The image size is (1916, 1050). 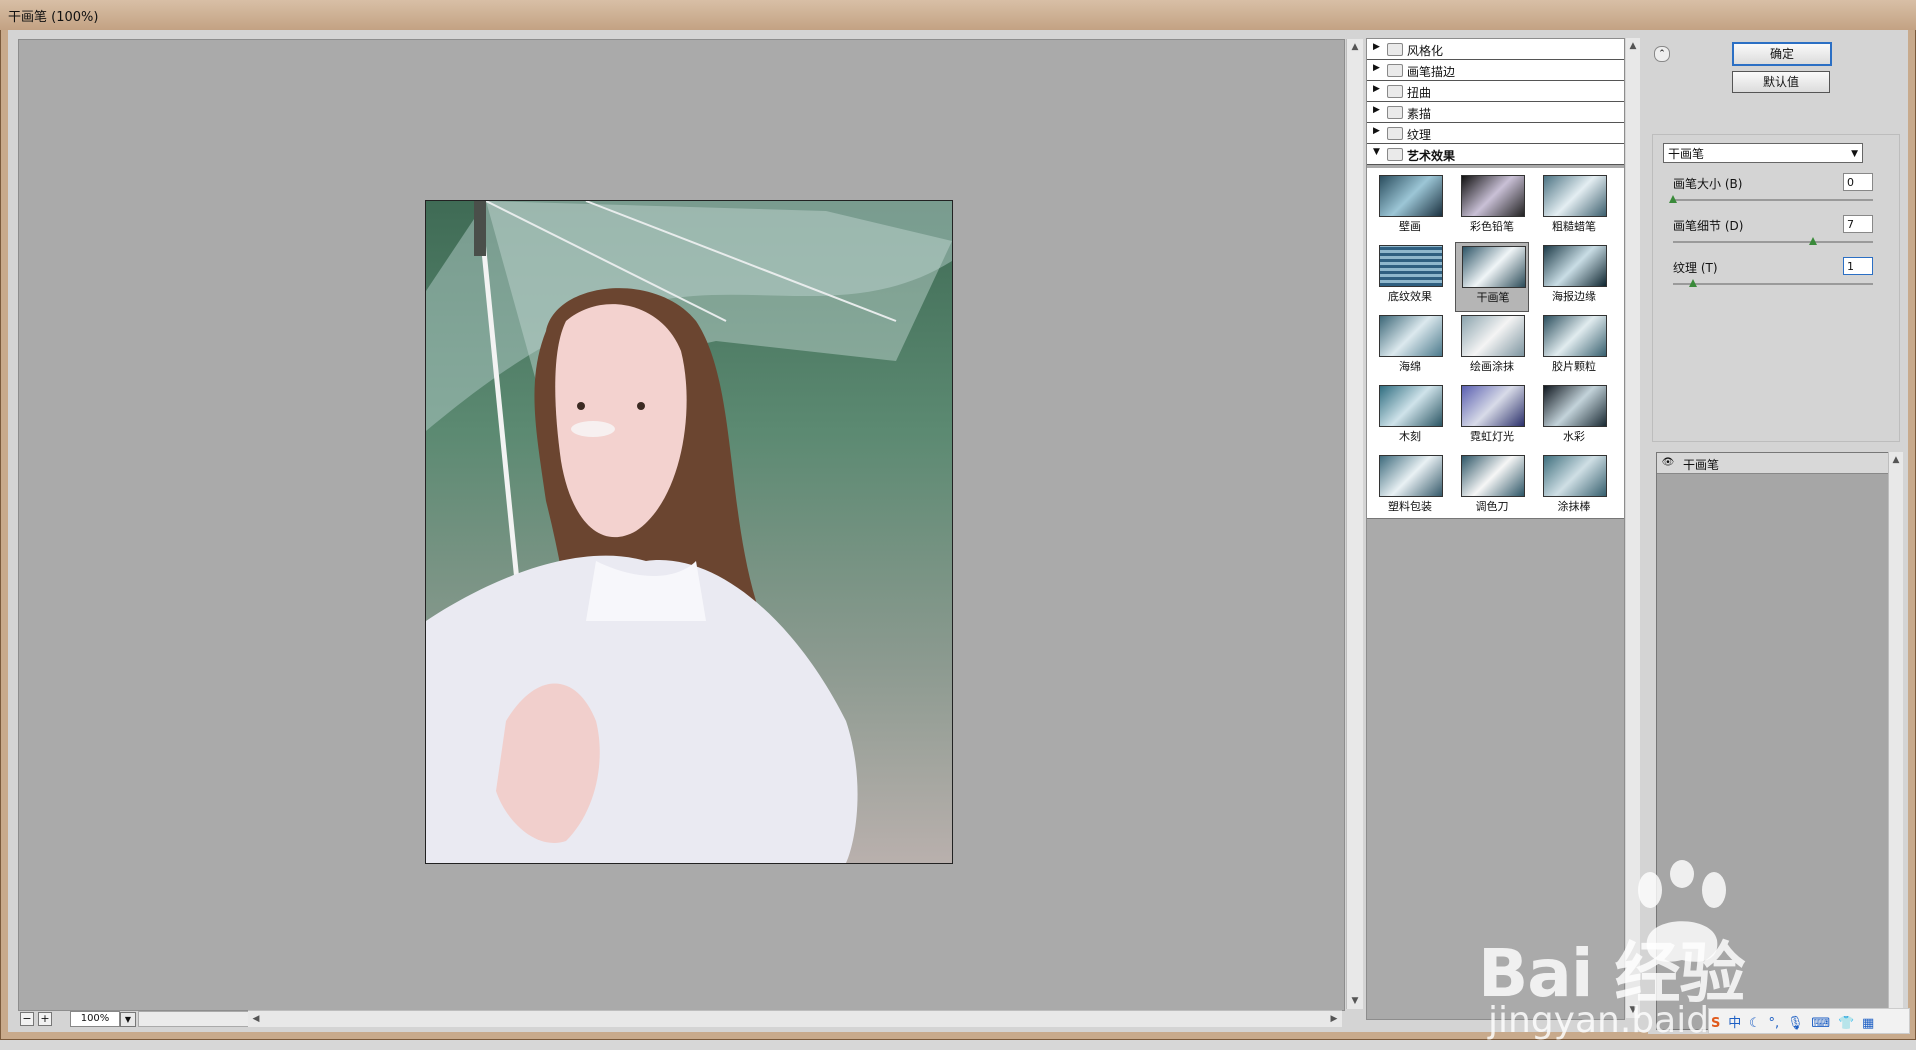 What do you see at coordinates (1354, 524) in the screenshot?
I see `preview-vertical-scrollbar: ▲ ▼` at bounding box center [1354, 524].